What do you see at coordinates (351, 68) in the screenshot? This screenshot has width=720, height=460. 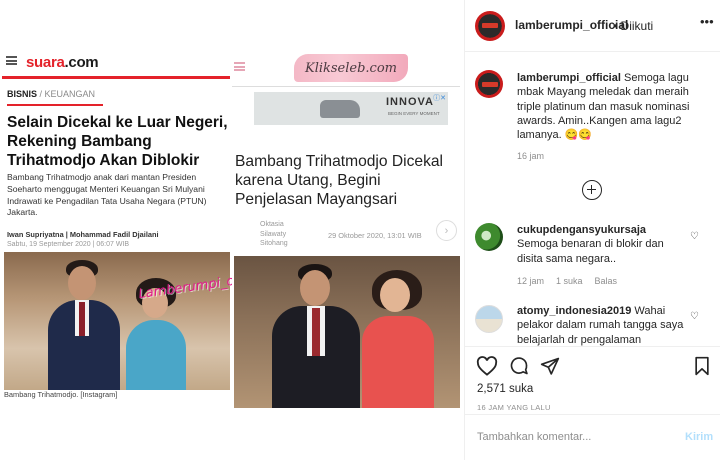 I see `klikseleb-logo: Klikseleb.com` at bounding box center [351, 68].